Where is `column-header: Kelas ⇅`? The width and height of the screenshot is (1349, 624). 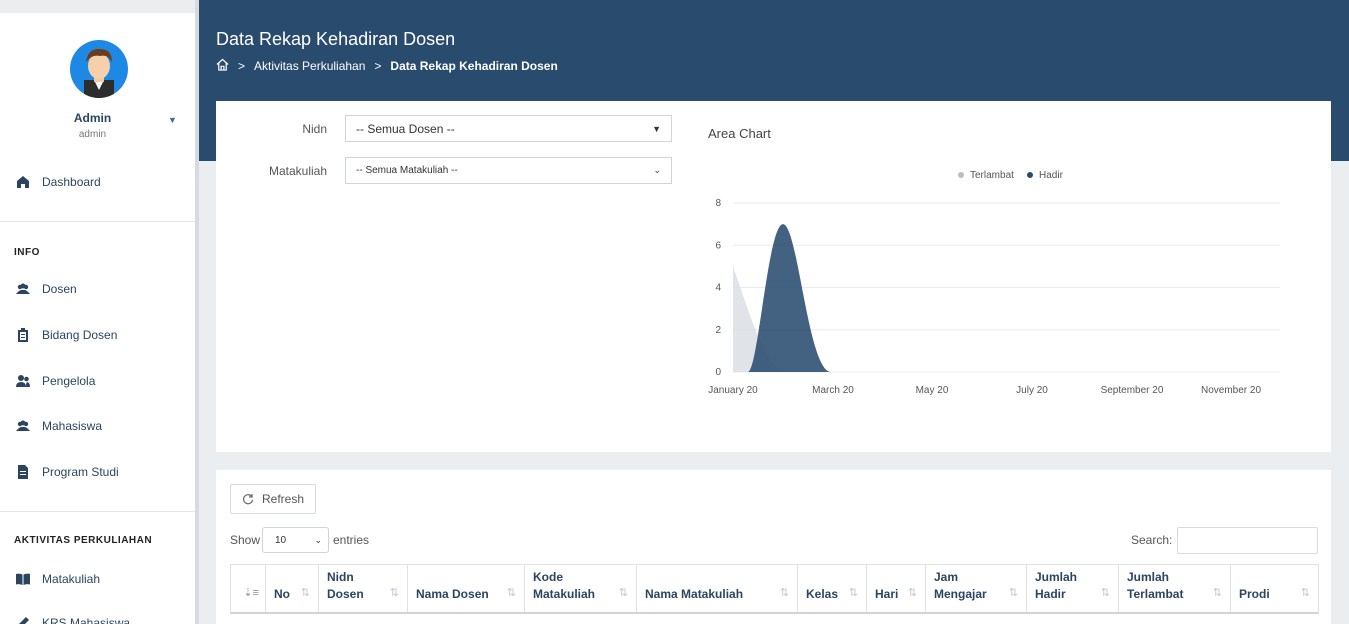
column-header: Kelas ⇅ is located at coordinates (832, 588).